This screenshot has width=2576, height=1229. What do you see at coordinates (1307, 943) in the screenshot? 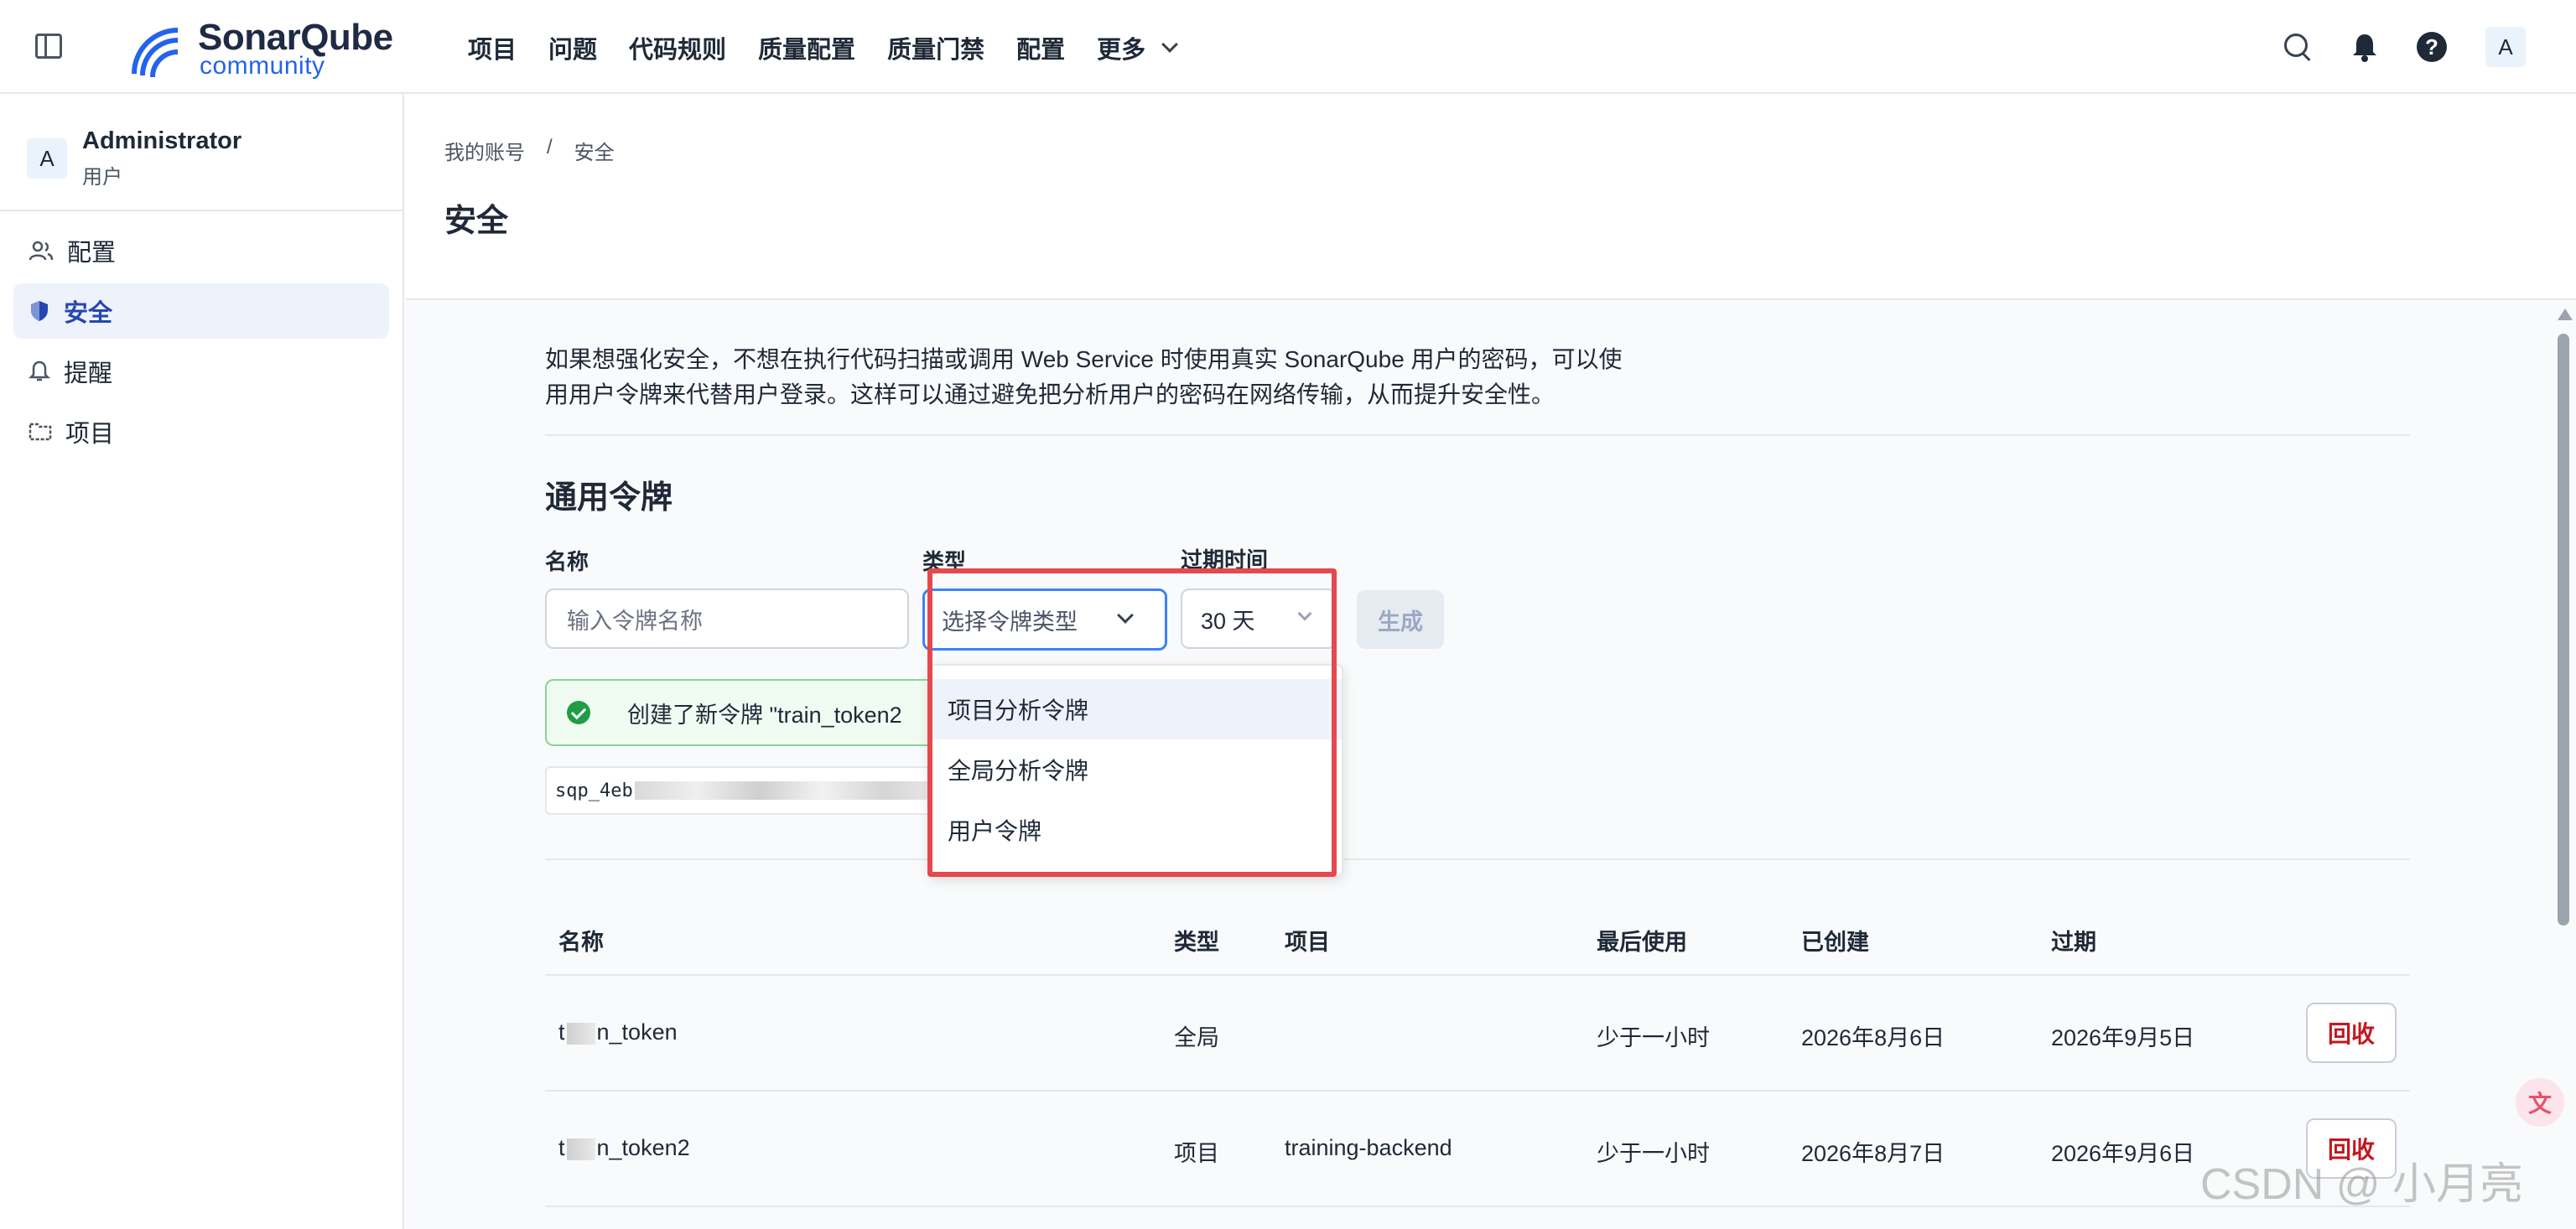
I see `col-project: 项目` at bounding box center [1307, 943].